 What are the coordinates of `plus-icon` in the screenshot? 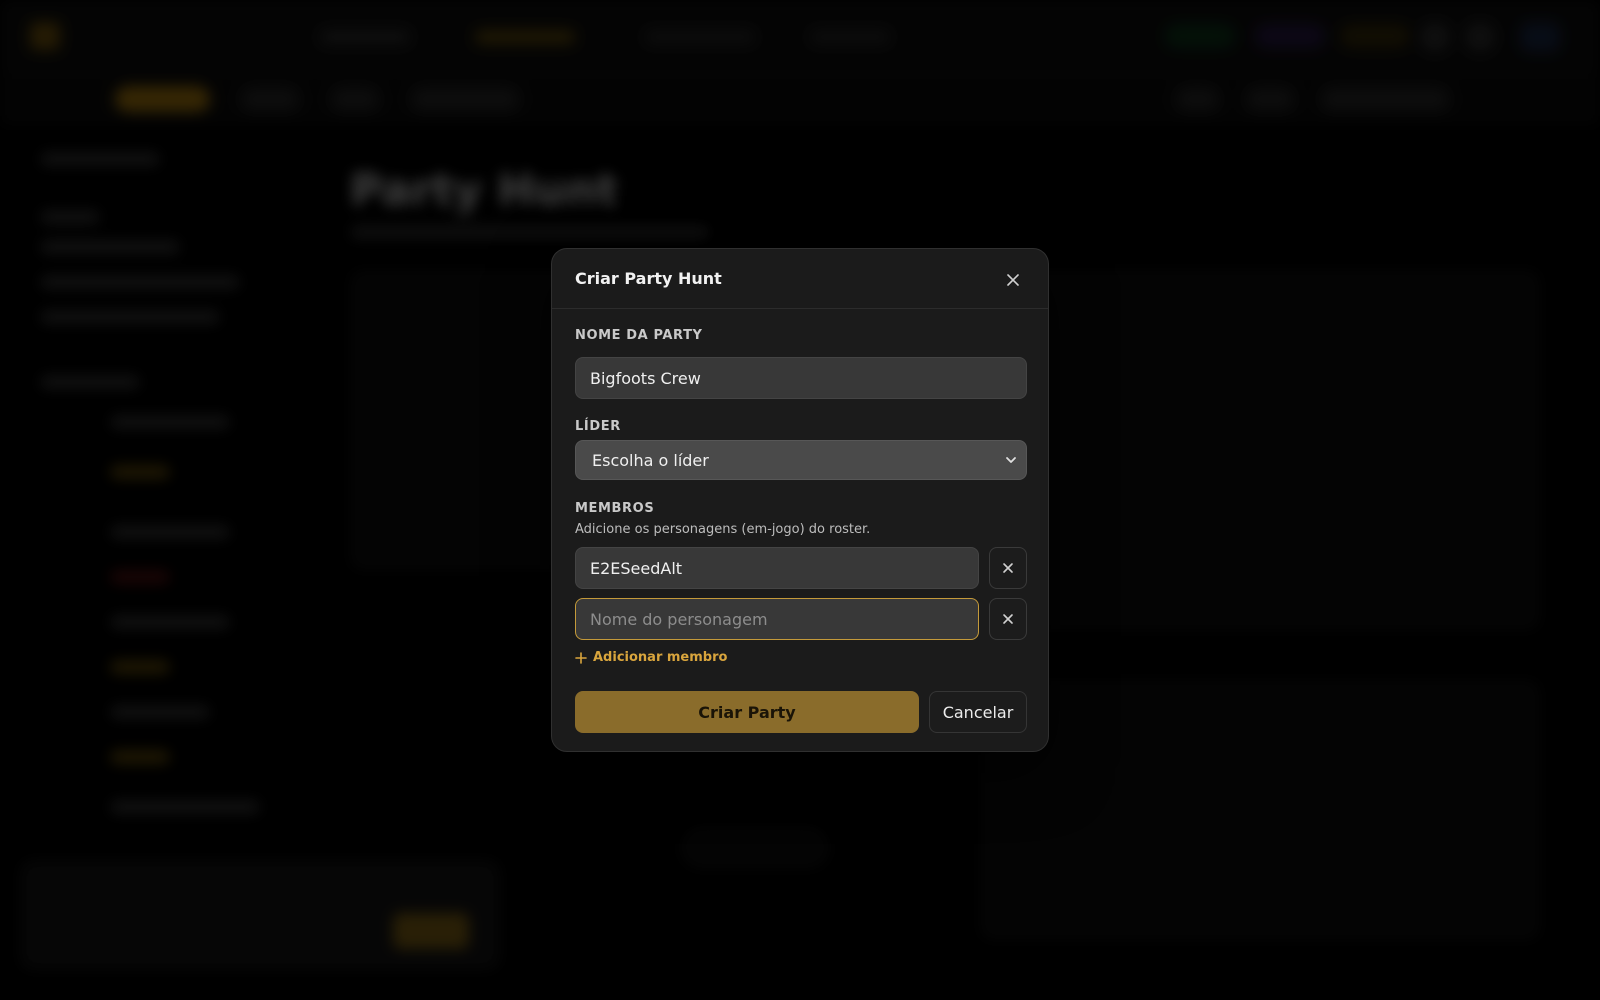 It's located at (581, 657).